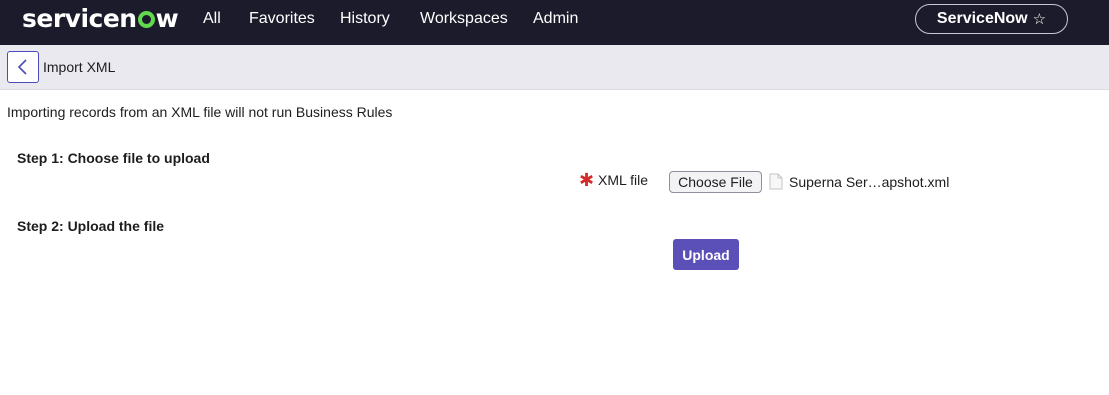  What do you see at coordinates (464, 19) in the screenshot?
I see `nav-workspaces: Workspaces` at bounding box center [464, 19].